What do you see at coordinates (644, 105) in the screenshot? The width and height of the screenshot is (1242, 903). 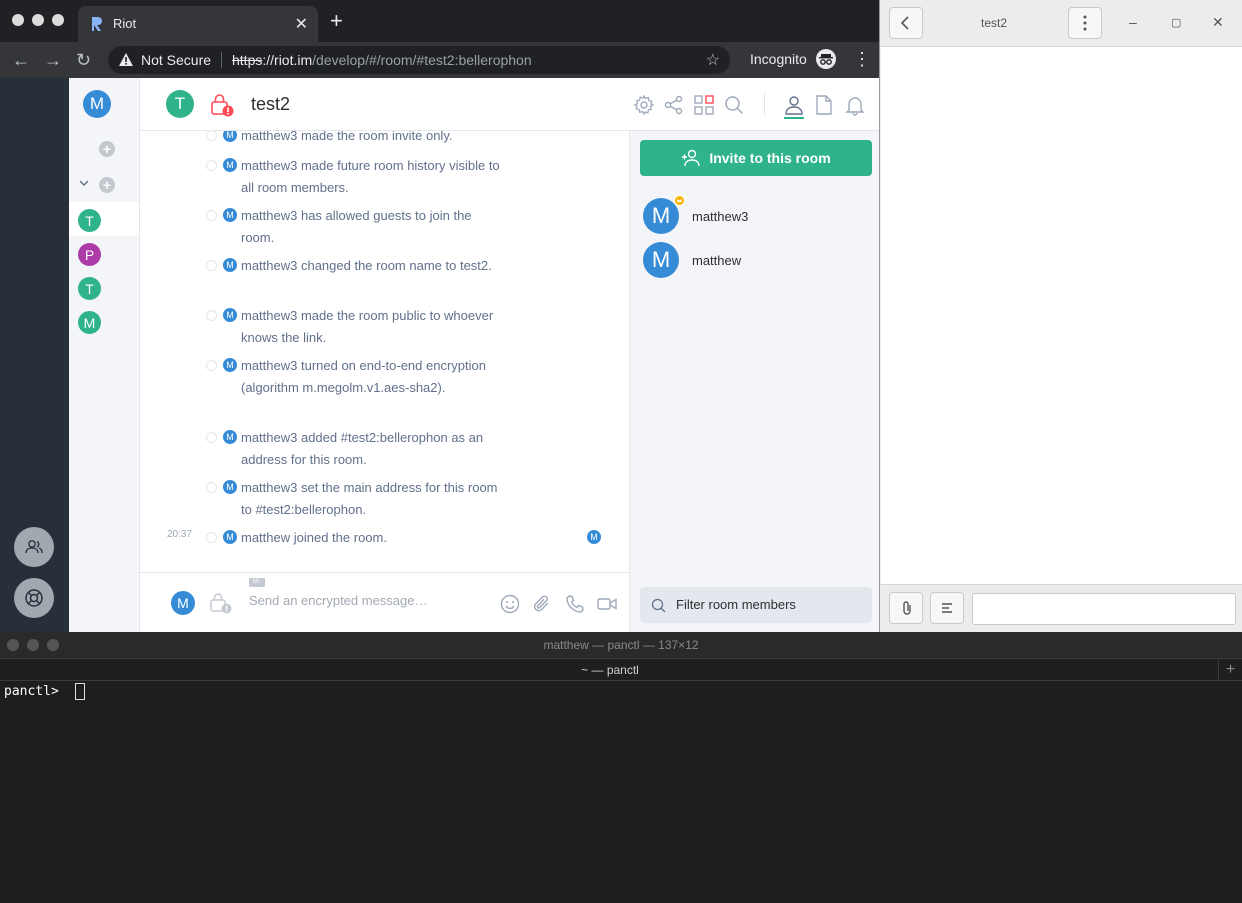 I see `settings-gear-icon` at bounding box center [644, 105].